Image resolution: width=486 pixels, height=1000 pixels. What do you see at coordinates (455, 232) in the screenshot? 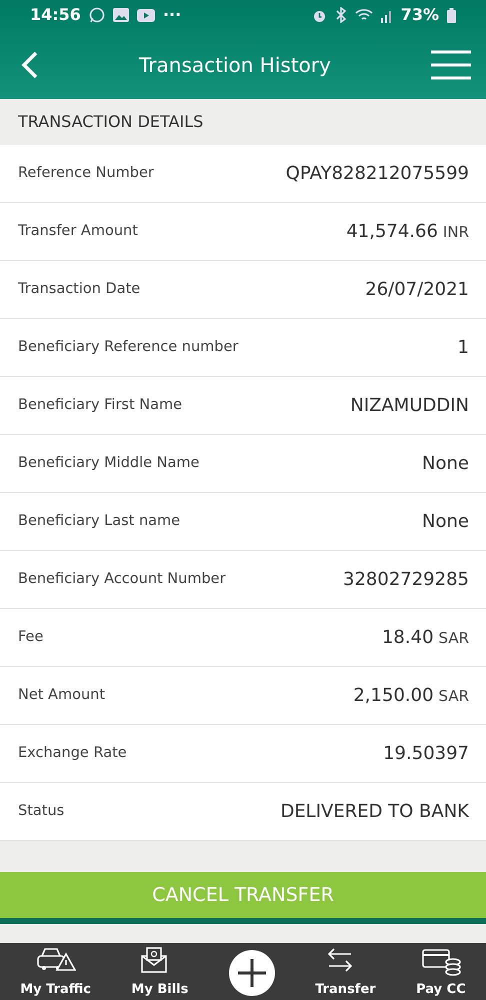
I see `currency-text: INR` at bounding box center [455, 232].